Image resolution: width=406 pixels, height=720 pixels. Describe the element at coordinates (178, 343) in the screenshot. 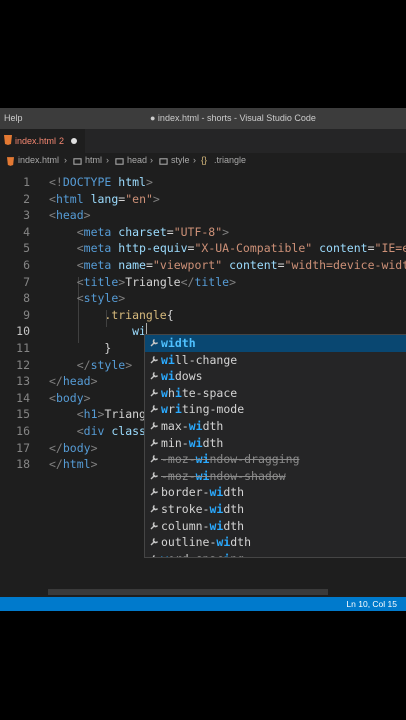

I see `suggestion-label: width` at that location.